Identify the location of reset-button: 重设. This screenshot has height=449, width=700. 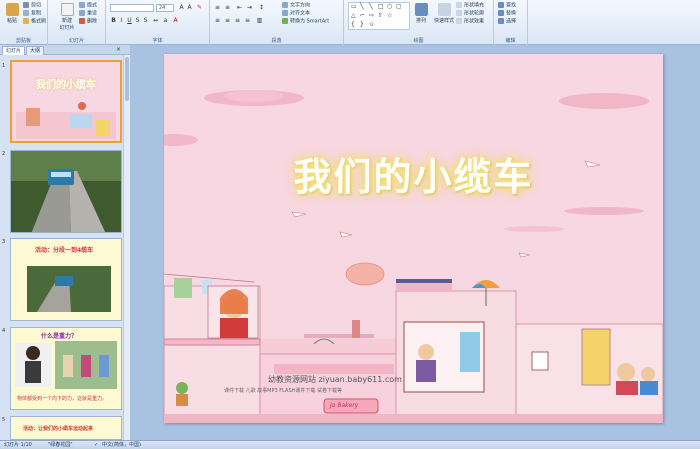
(88, 13).